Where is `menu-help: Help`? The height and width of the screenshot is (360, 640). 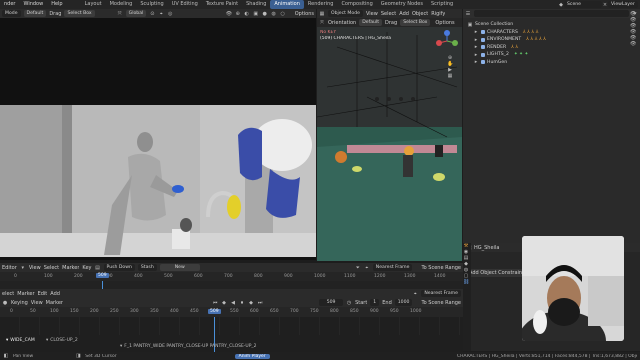 menu-help: Help is located at coordinates (56, 4).